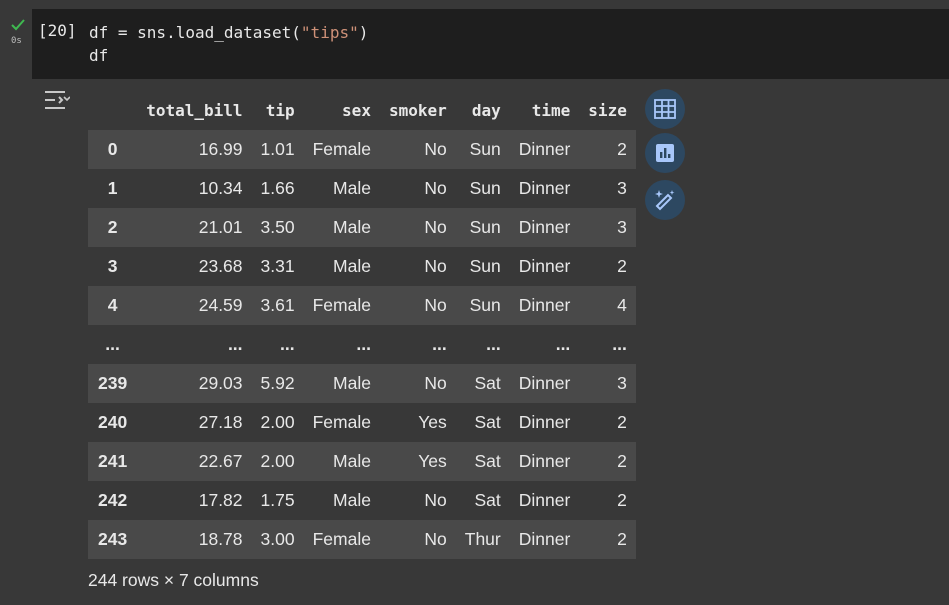 Image resolution: width=949 pixels, height=605 pixels. I want to click on code-text: df = sns.load_dataset("tips") df, so click(228, 44).